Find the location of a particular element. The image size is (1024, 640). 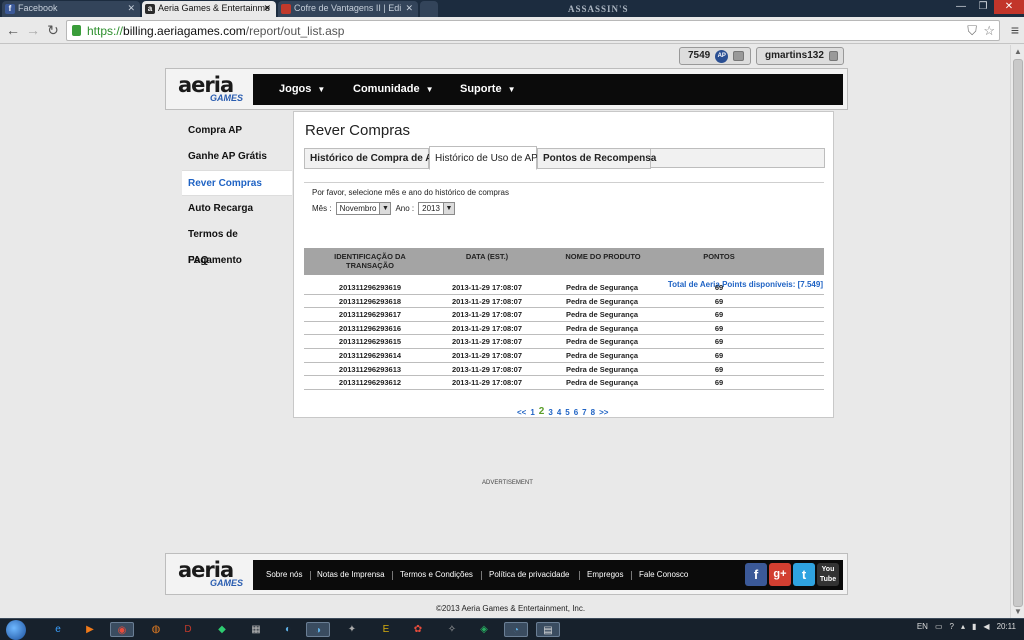

chrome-icon: ◉ is located at coordinates (122, 629).